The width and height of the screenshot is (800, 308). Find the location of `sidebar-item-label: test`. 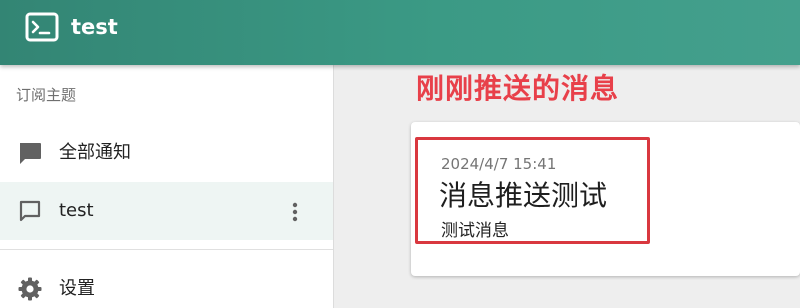

sidebar-item-label: test is located at coordinates (76, 210).